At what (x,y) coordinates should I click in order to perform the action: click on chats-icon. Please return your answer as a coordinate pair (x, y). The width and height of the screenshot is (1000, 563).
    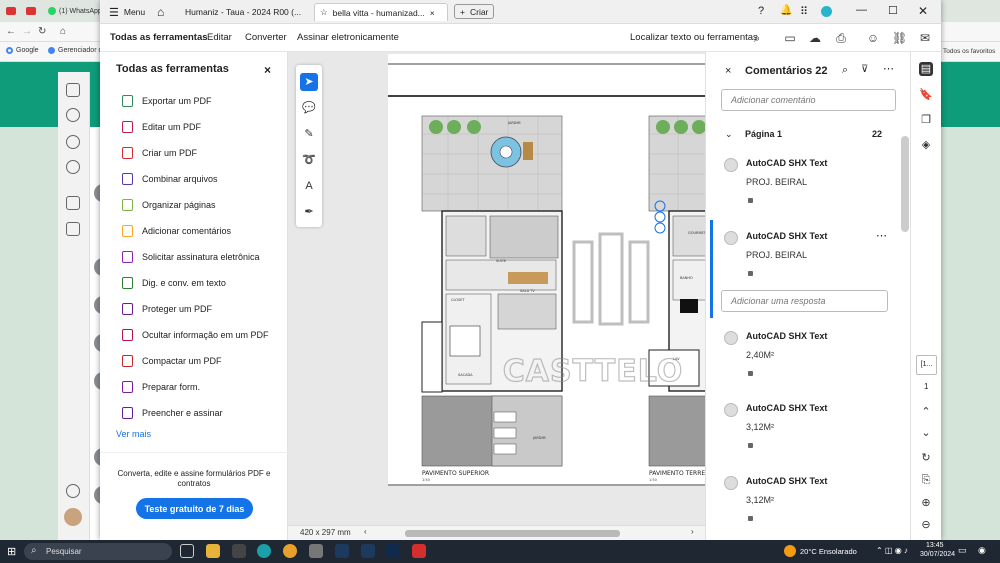
    Looking at the image, I should click on (73, 90).